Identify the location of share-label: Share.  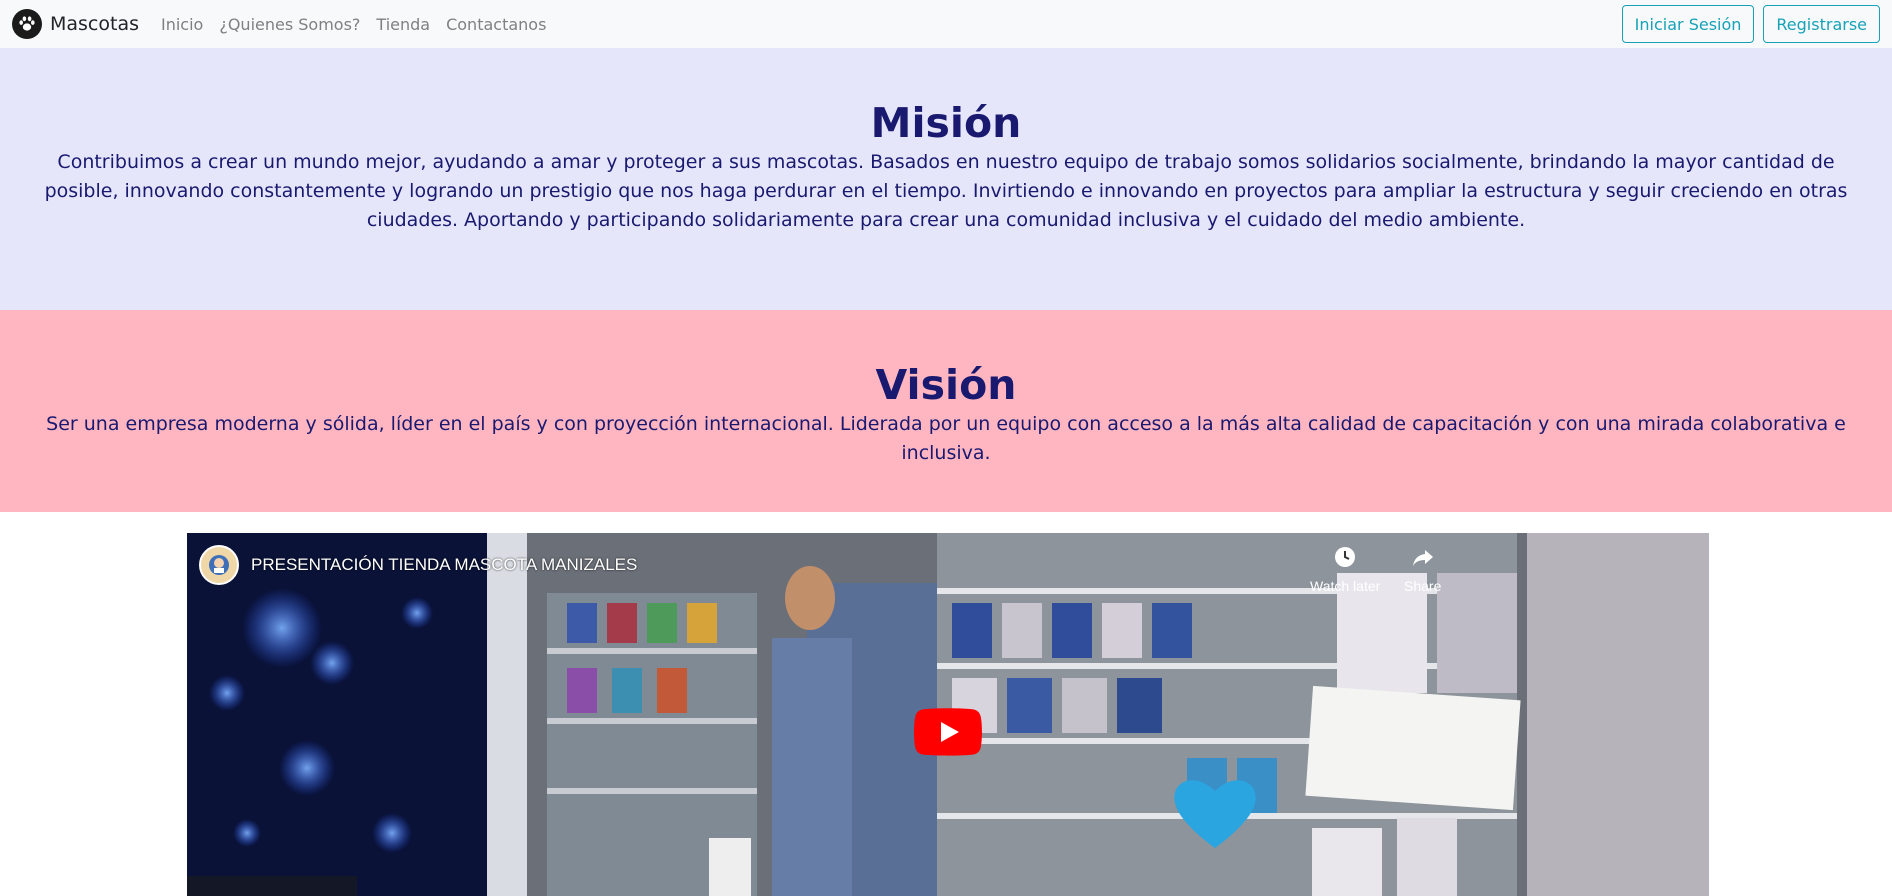
(1423, 586).